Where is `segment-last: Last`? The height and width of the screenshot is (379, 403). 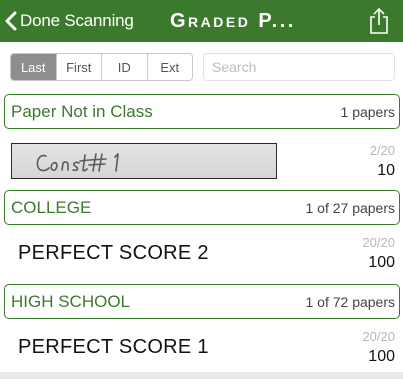
segment-last: Last is located at coordinates (34, 67).